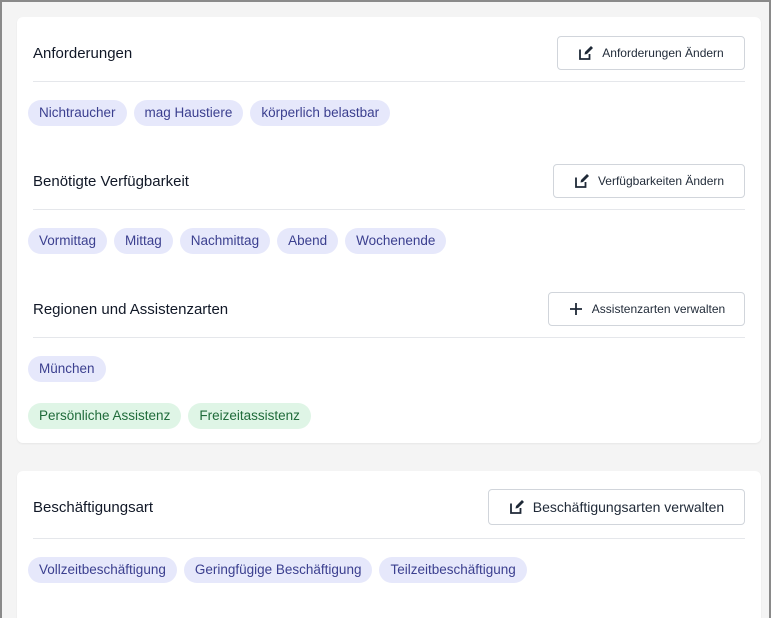  What do you see at coordinates (658, 309) in the screenshot?
I see `assistenzarten-manage-label: Assistenzarten verwalten` at bounding box center [658, 309].